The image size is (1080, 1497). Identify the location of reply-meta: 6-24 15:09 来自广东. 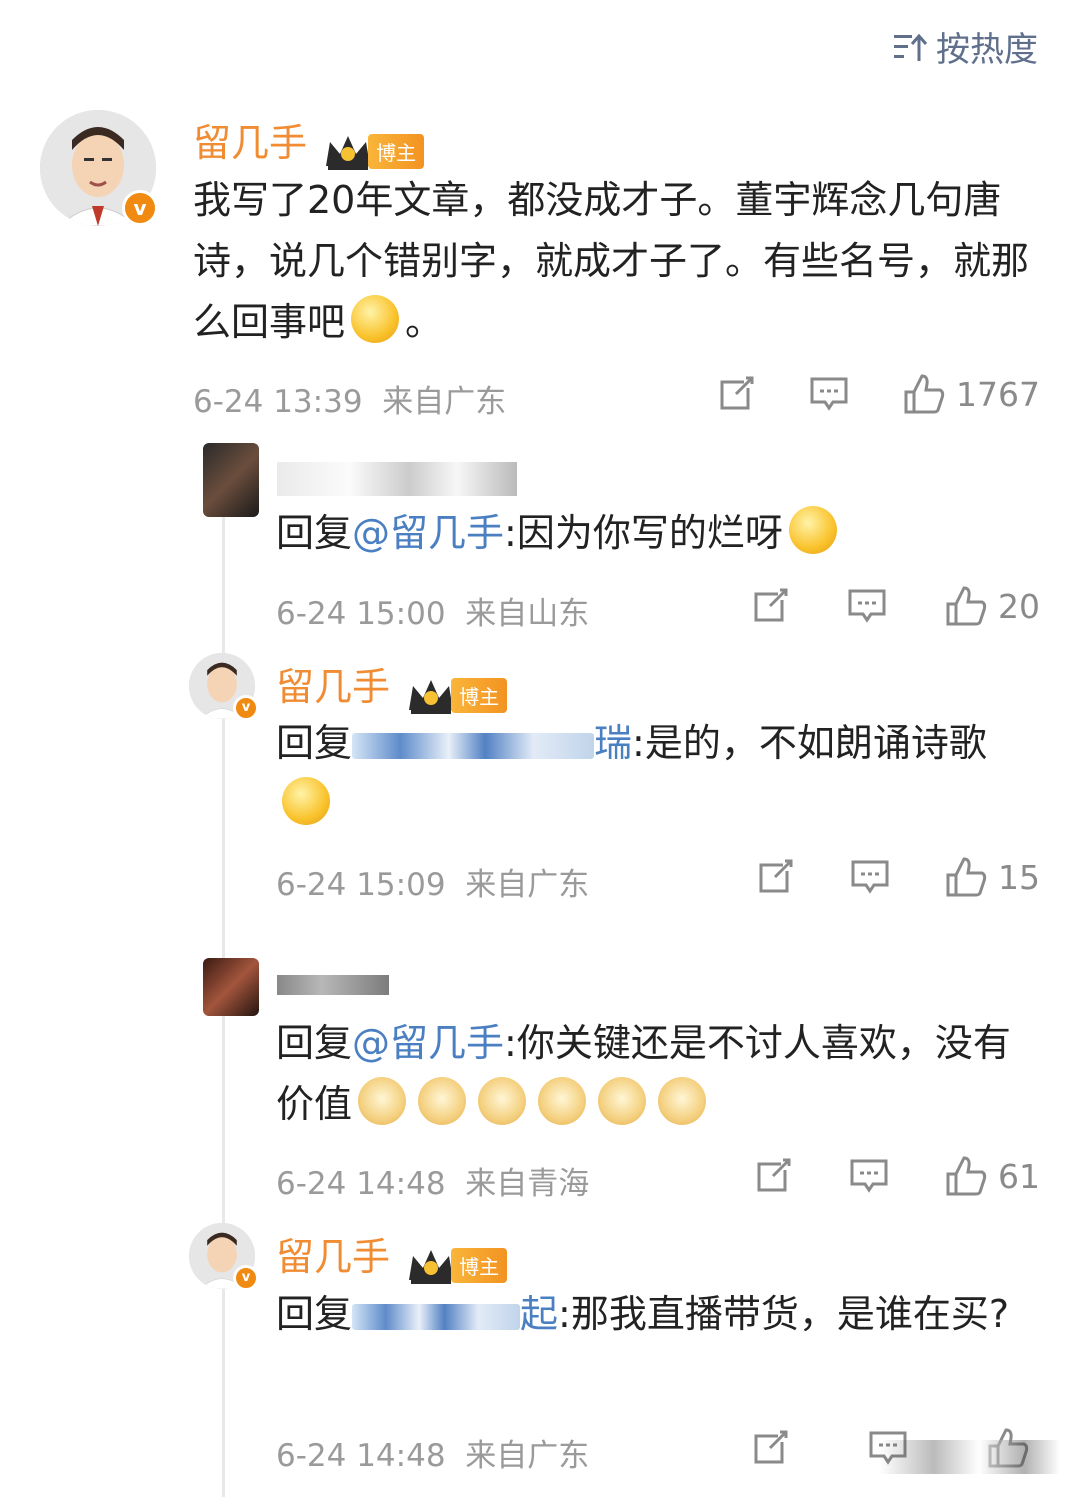
(433, 885).